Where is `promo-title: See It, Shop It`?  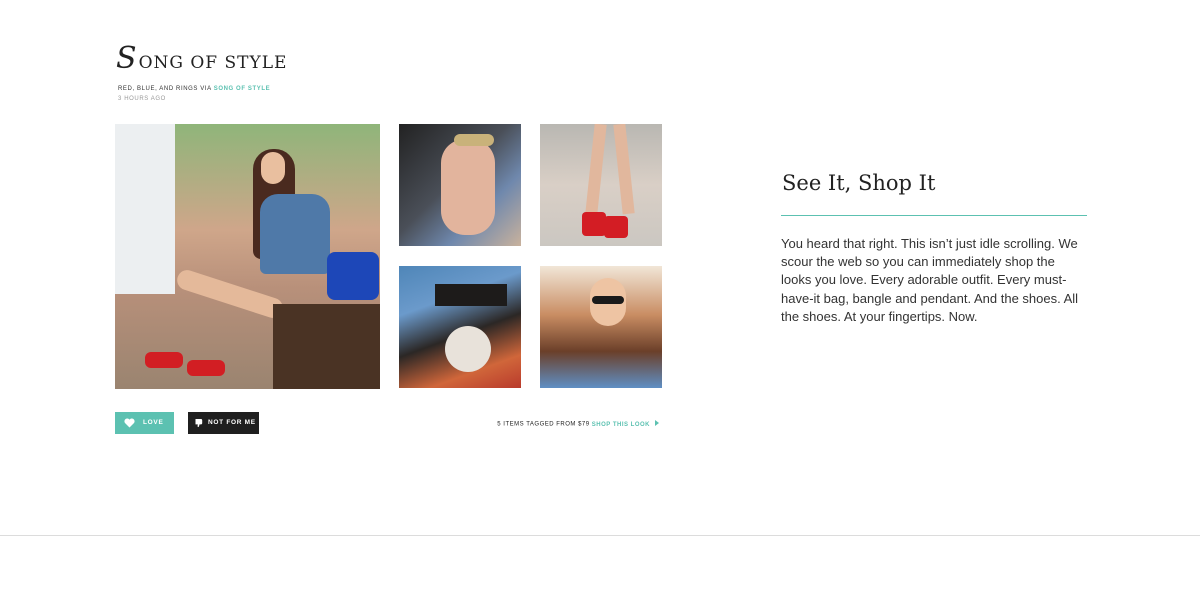
promo-title: See It, Shop It is located at coordinates (859, 183).